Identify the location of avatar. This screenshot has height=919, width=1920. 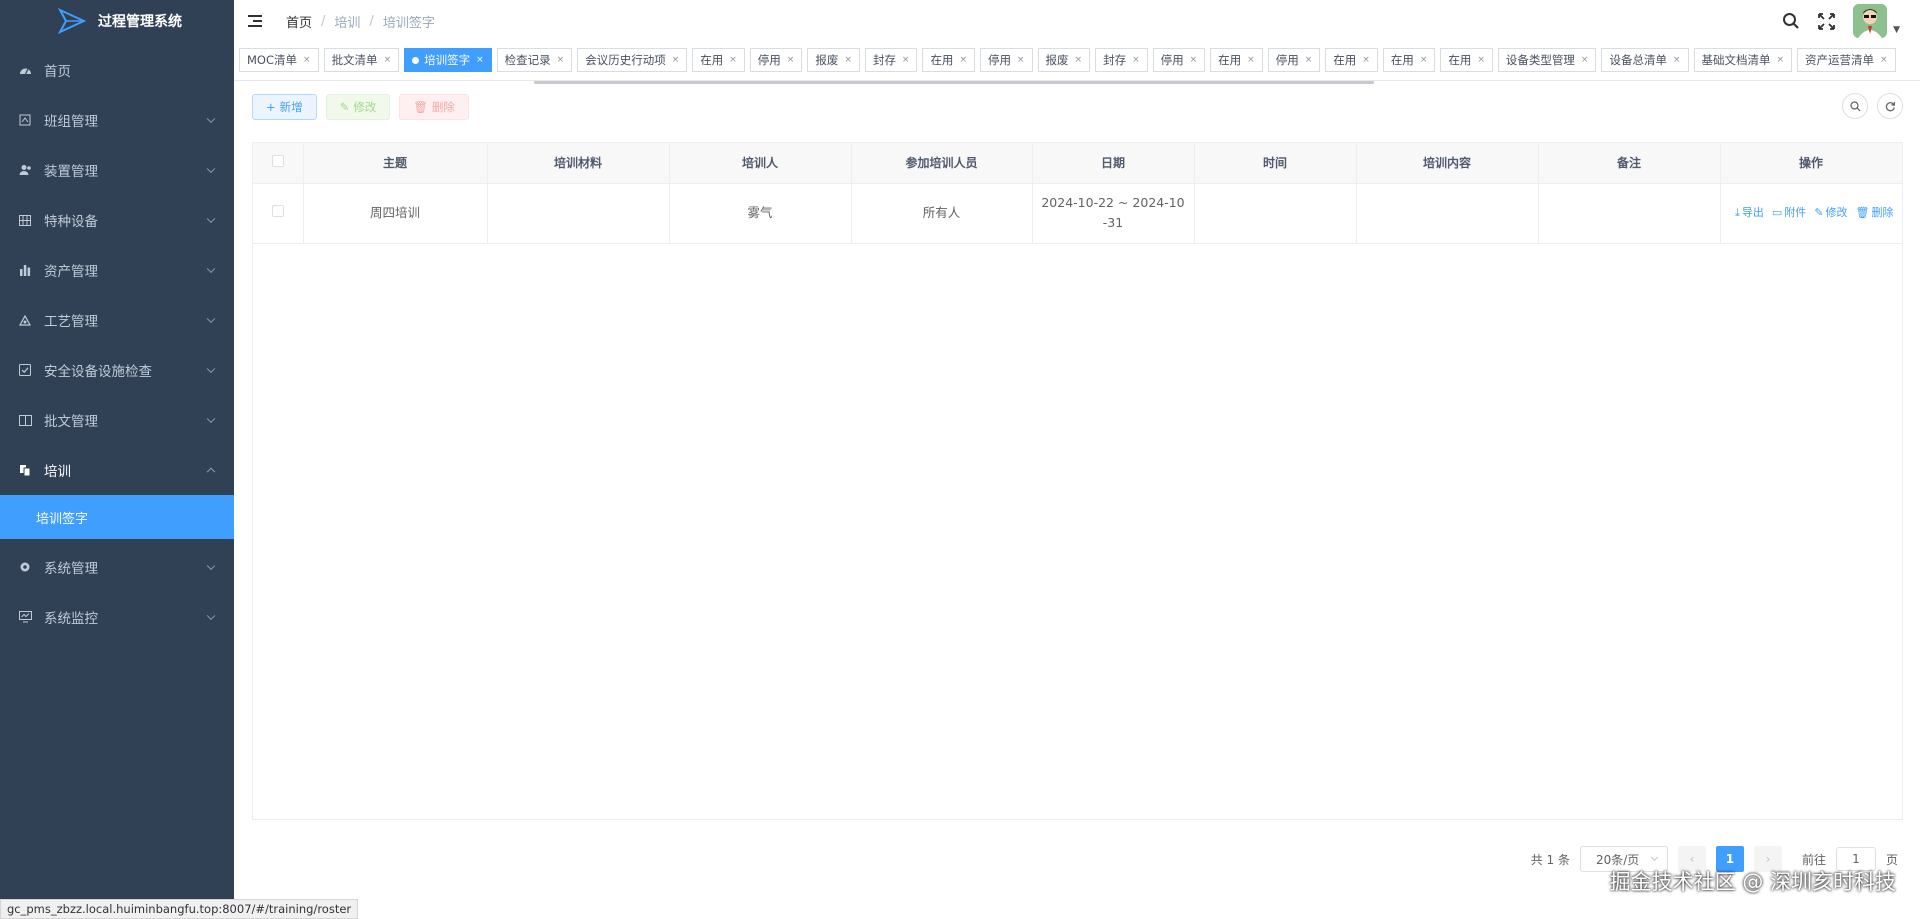
(1870, 21).